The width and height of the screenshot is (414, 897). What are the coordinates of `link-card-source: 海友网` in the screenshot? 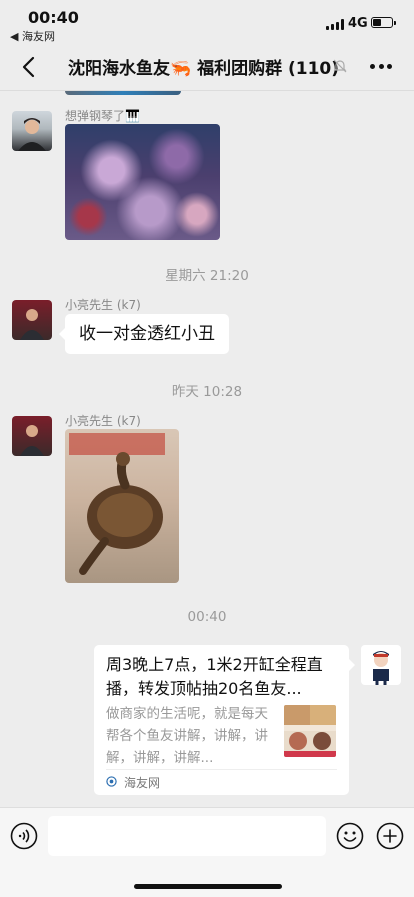 It's located at (142, 783).